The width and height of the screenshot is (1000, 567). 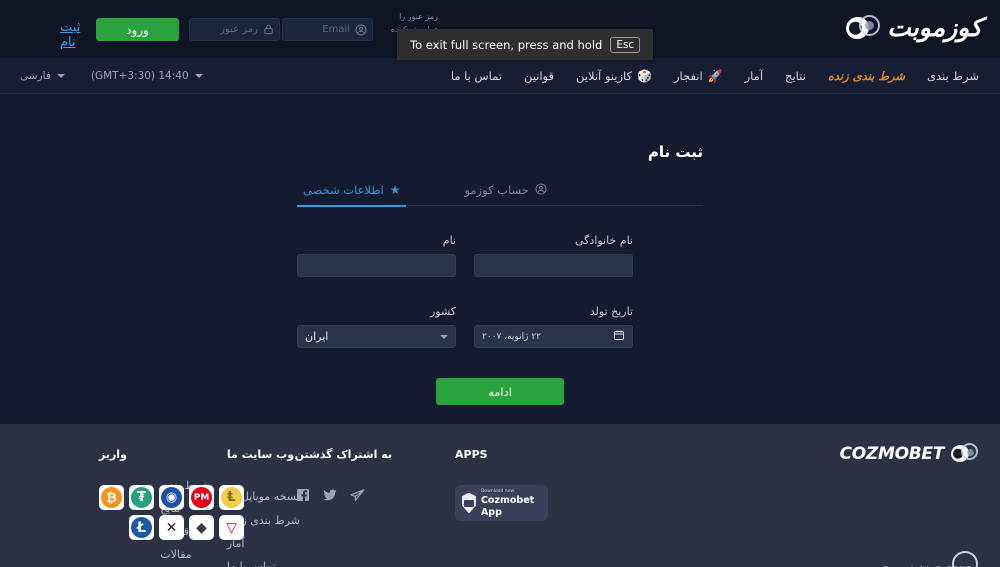 I want to click on nav-item-contact: تماس با ما, so click(x=476, y=76).